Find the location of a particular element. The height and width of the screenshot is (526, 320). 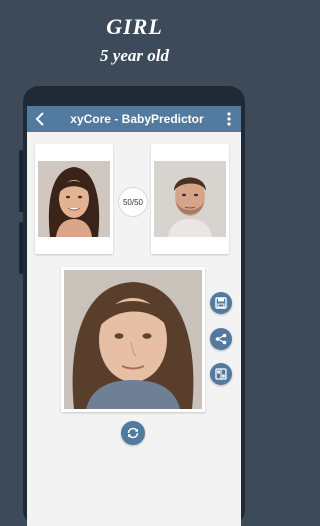

more-vertical-icon is located at coordinates (229, 119).